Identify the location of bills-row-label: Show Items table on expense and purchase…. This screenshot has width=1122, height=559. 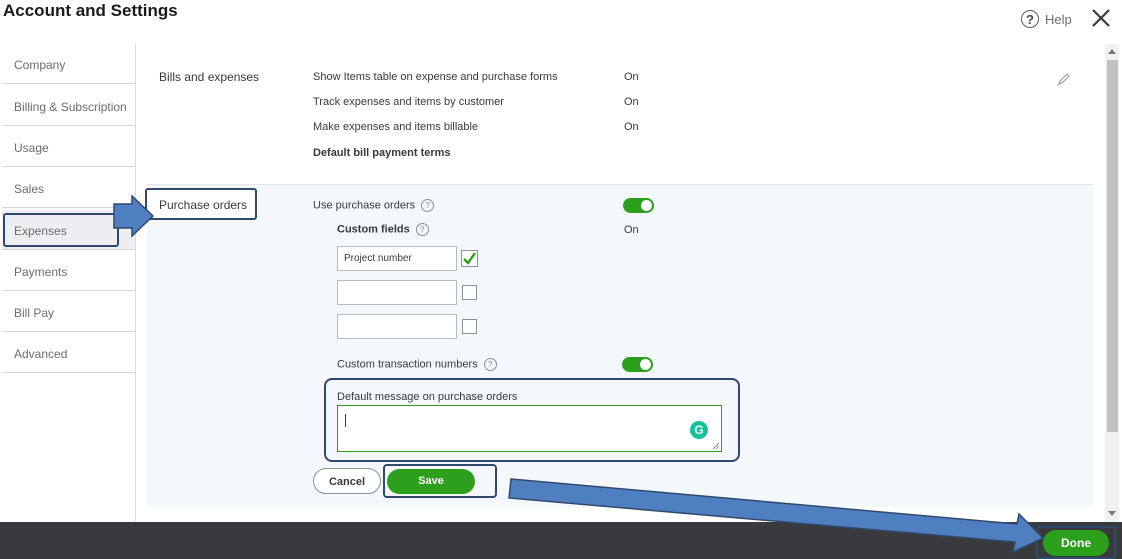
(435, 77).